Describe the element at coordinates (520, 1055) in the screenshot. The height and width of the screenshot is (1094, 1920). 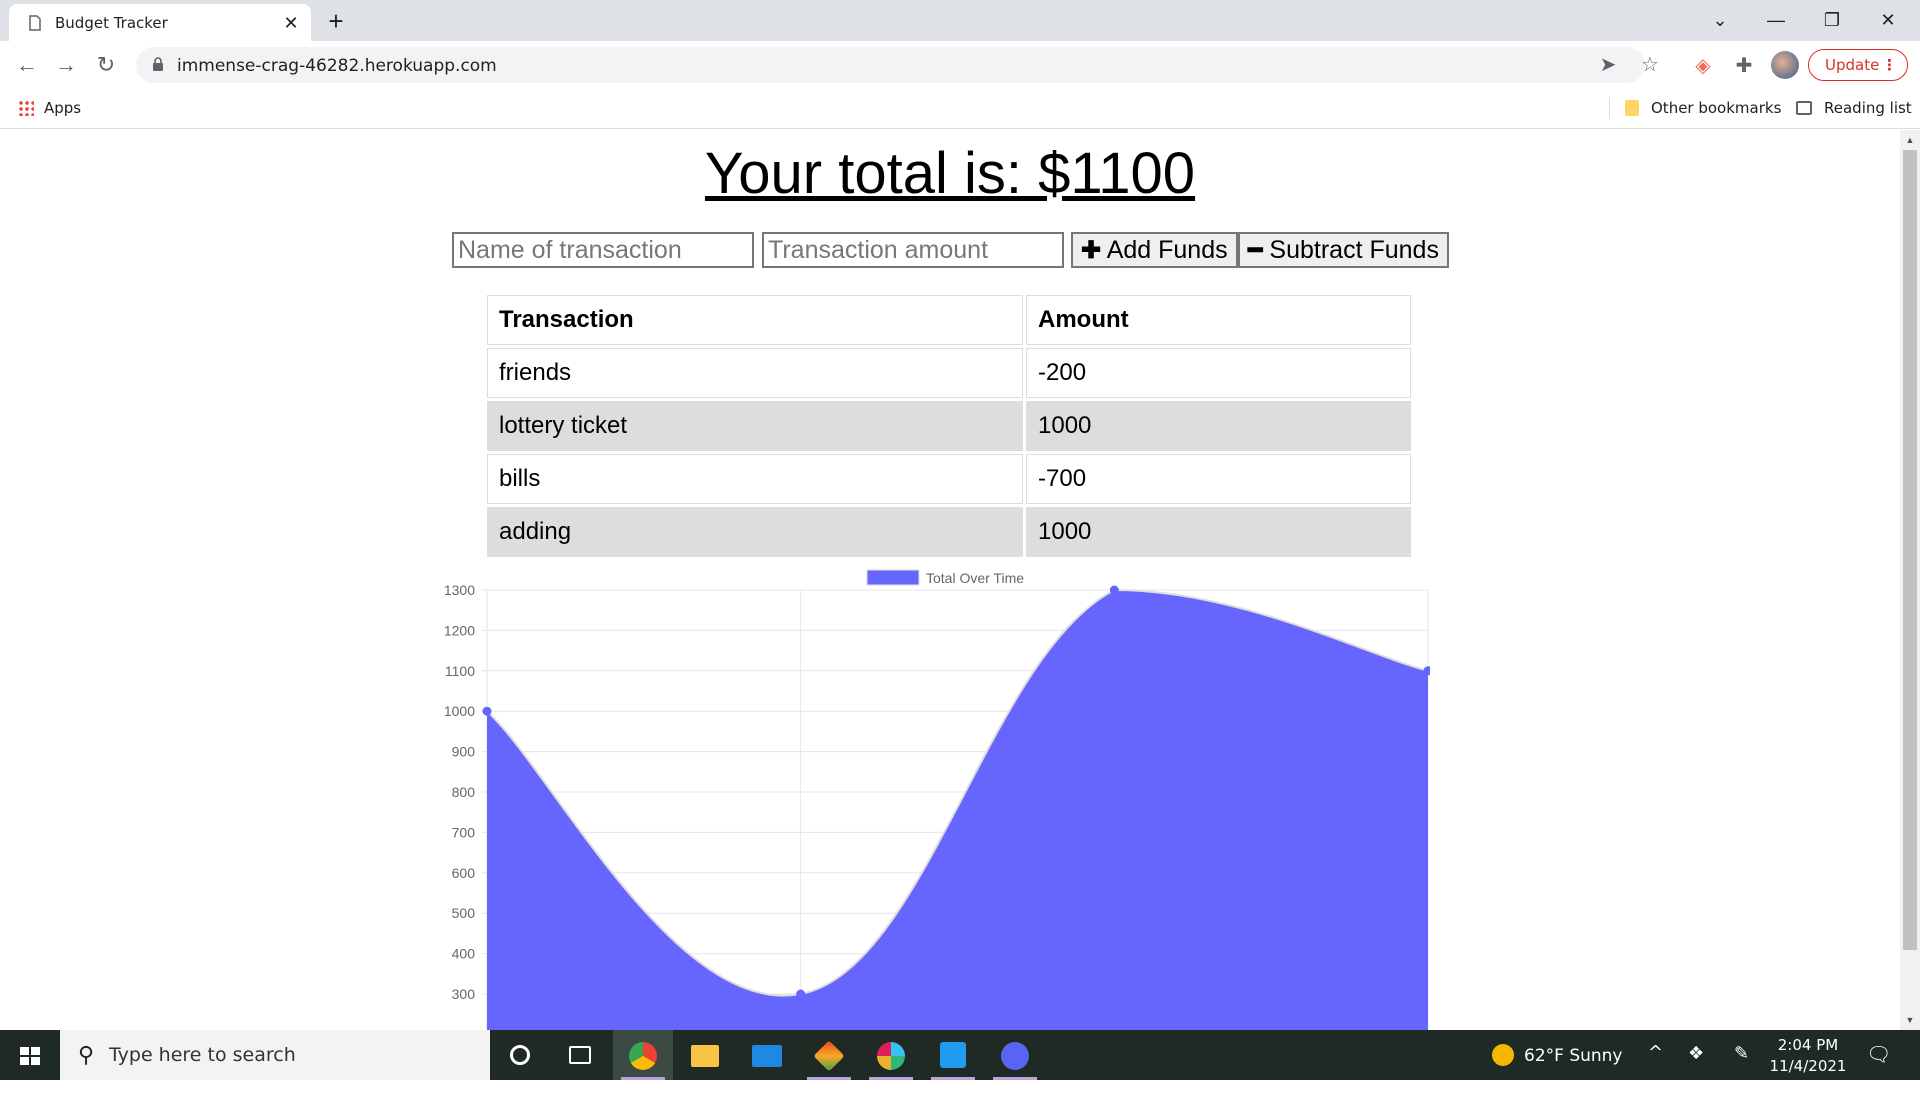
I see `cortana-icon` at that location.